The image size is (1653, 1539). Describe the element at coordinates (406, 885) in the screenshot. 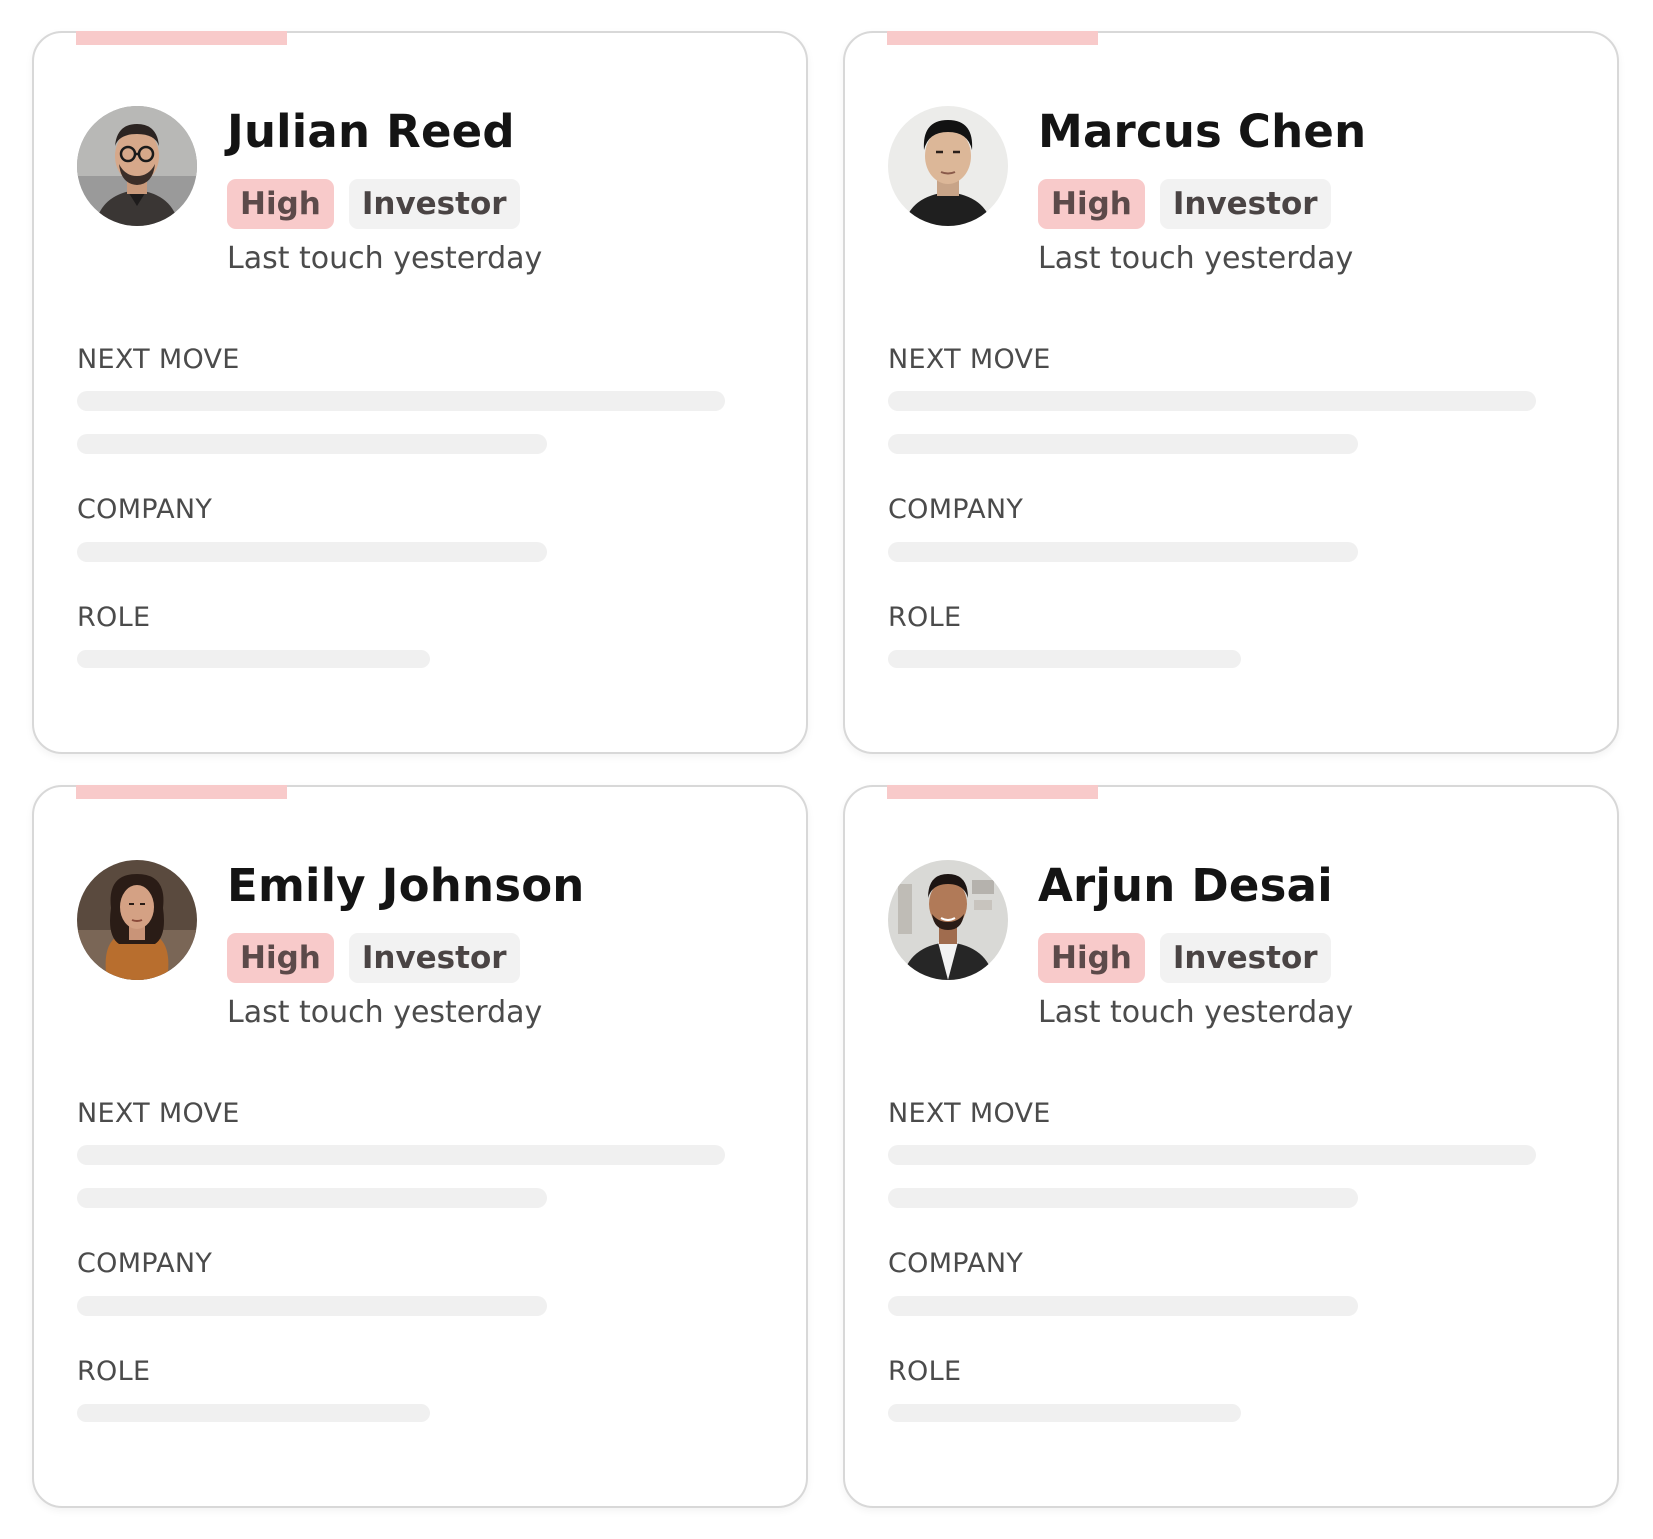

I see `contact-name: Emily Johnson` at that location.